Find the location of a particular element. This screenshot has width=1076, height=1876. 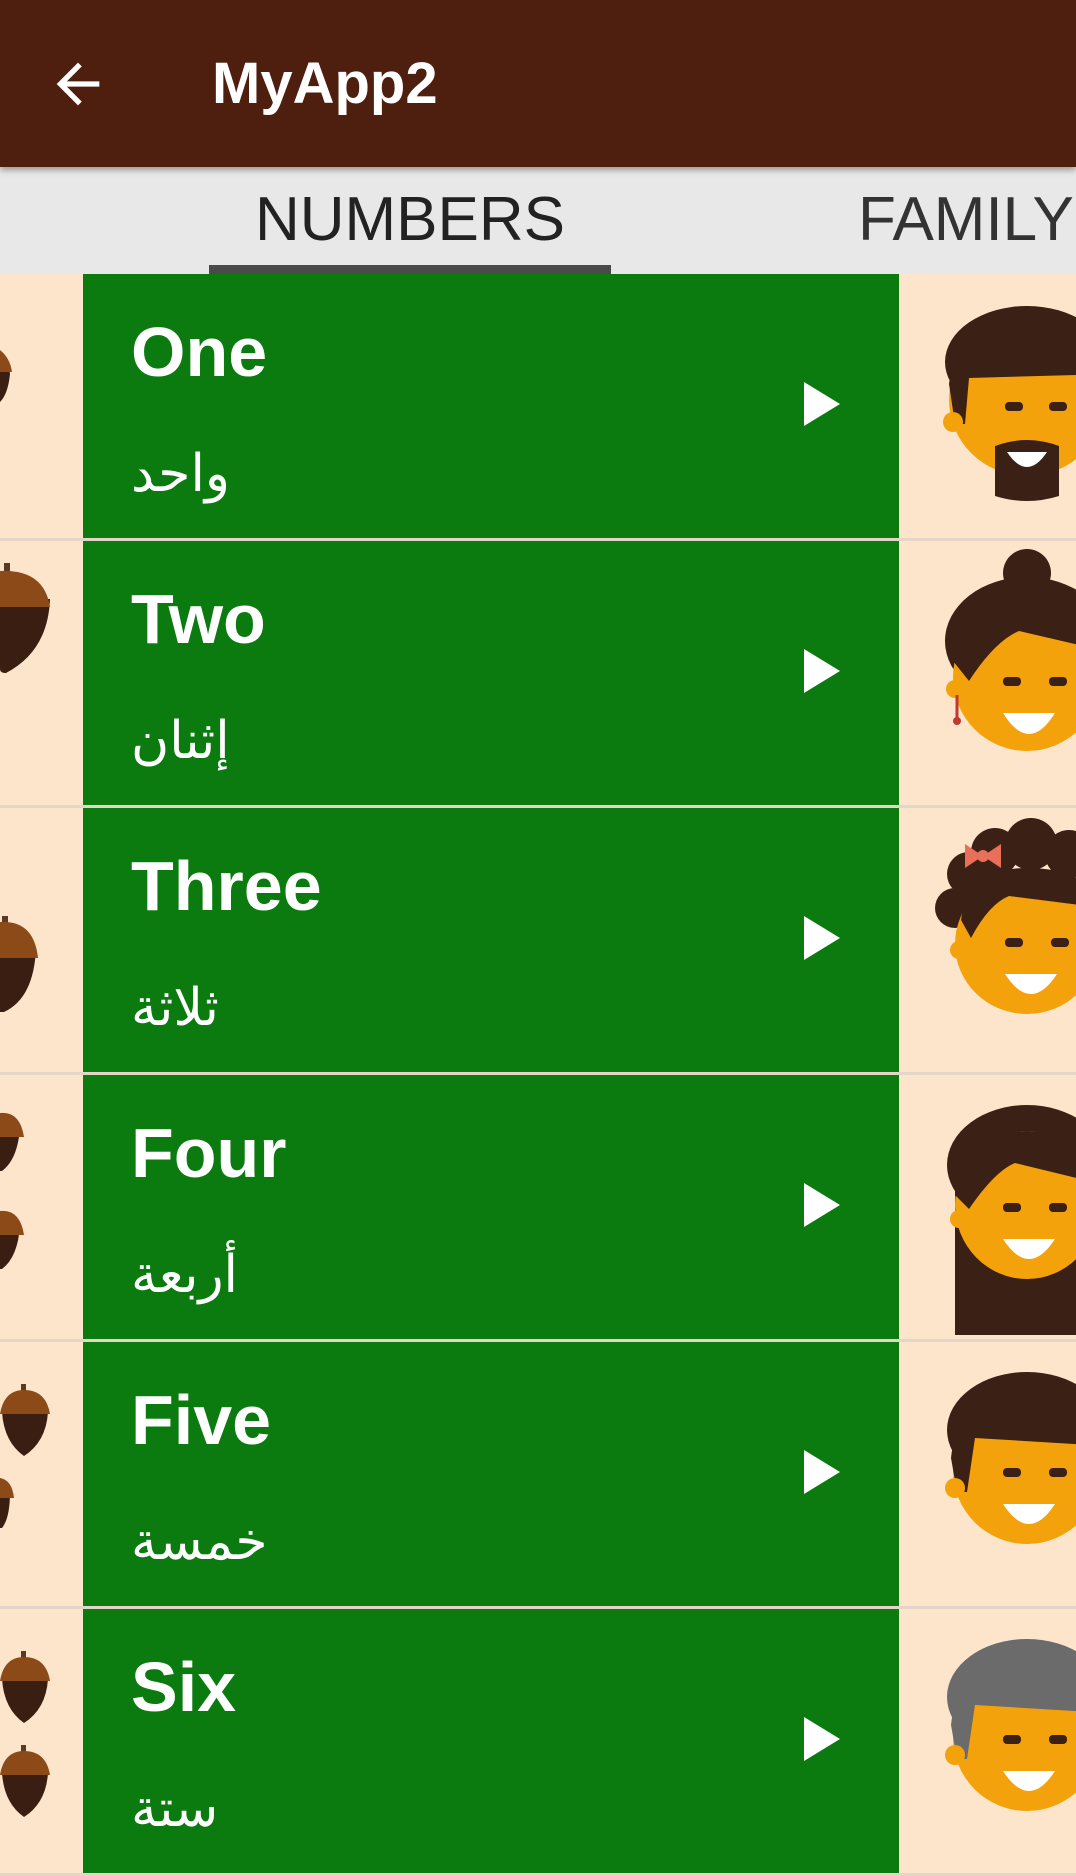

arabic-word: خمسة is located at coordinates (199, 1542).